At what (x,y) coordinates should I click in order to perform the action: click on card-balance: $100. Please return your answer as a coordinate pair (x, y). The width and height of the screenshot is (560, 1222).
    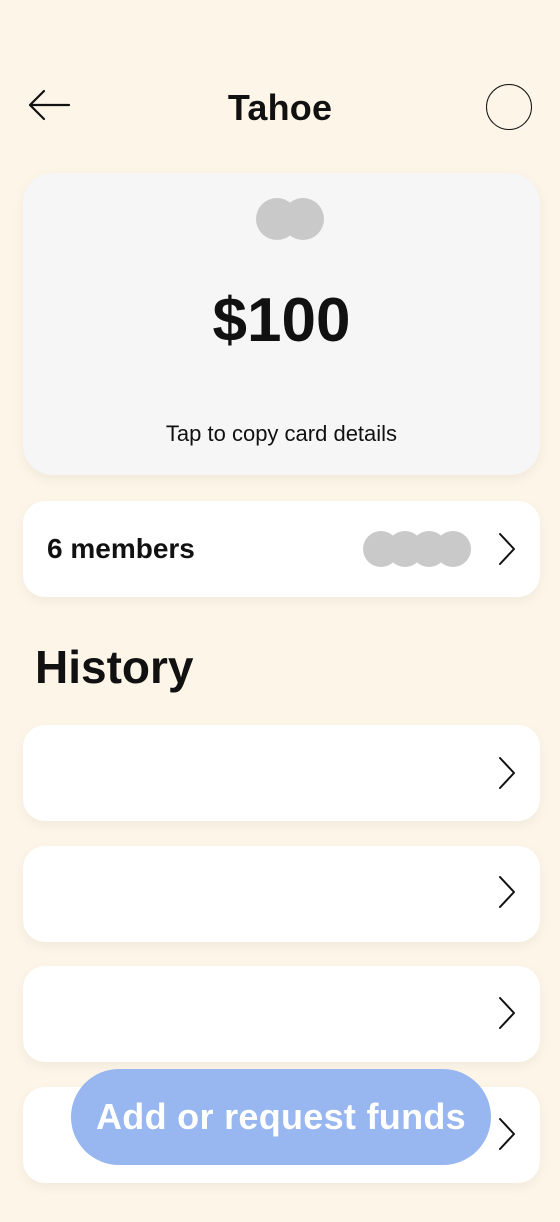
    Looking at the image, I should click on (281, 320).